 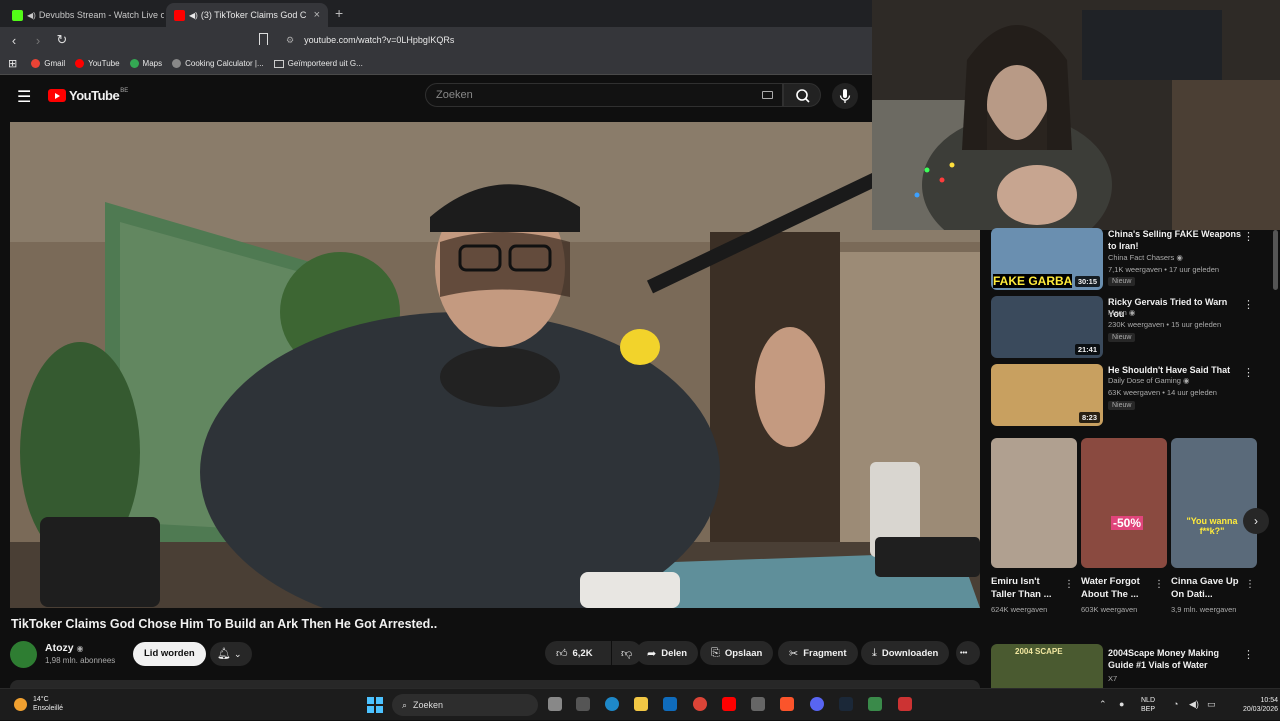 I want to click on video-thumbnail: FAKE GARBA 30:15, so click(x=1047, y=259).